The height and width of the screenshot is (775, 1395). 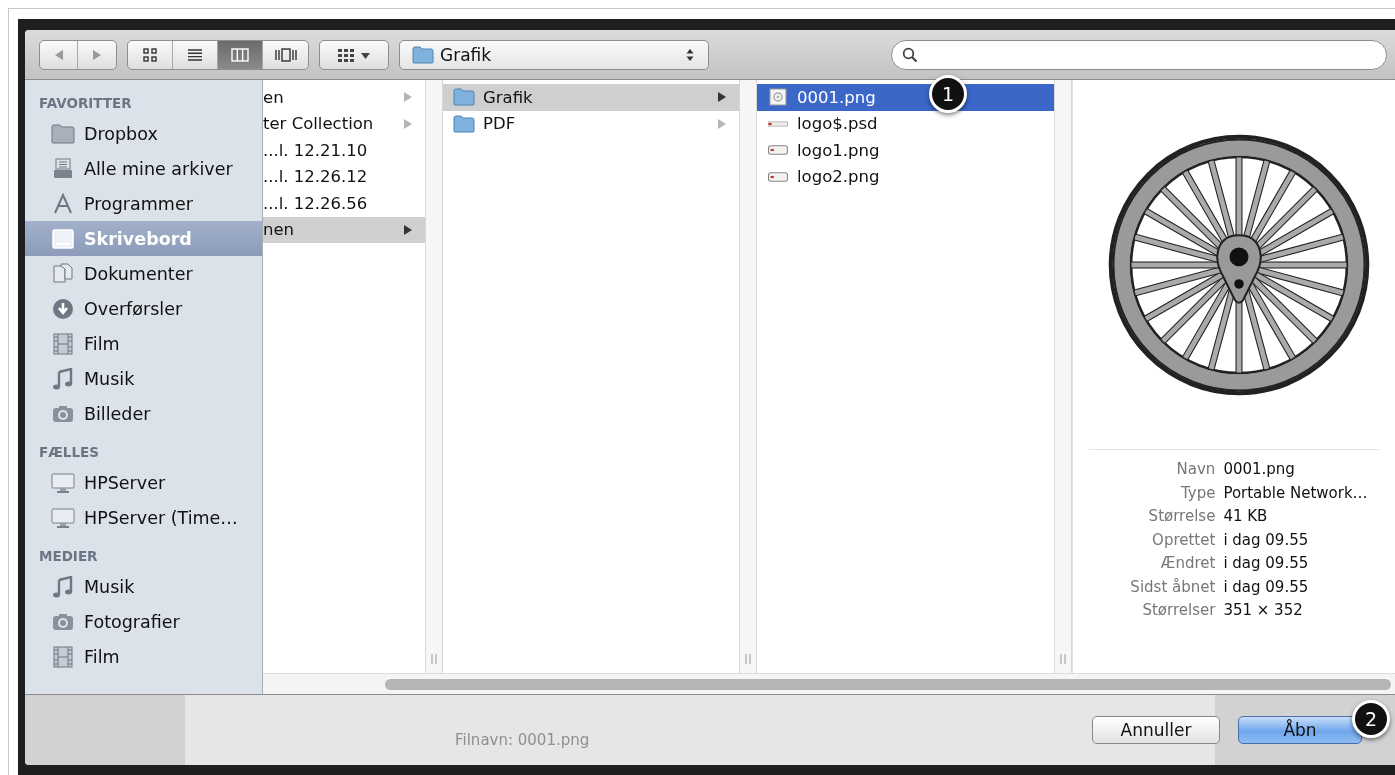 I want to click on grid-caret-icon, so click(x=354, y=54).